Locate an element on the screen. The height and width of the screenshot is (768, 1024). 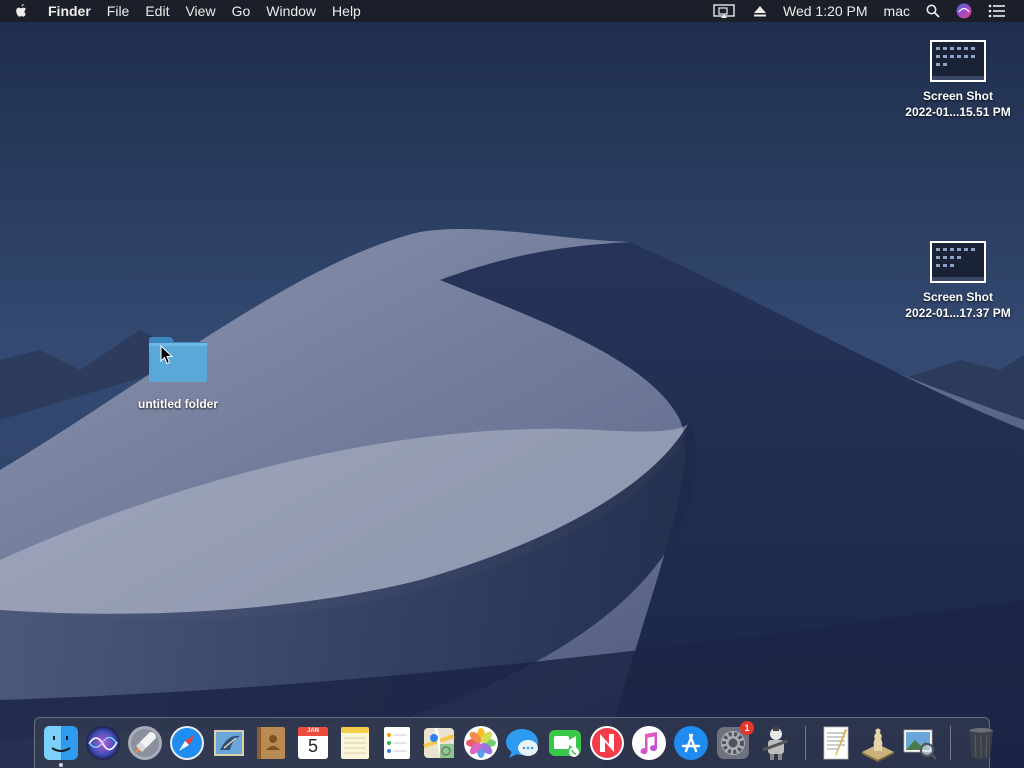
dock-item-siri is located at coordinates (103, 743).